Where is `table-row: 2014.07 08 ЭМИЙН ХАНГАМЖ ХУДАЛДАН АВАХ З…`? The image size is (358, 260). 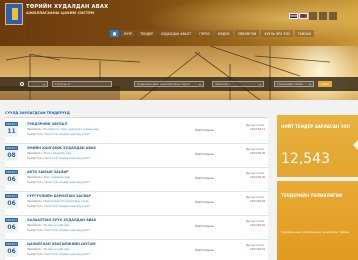 table-row: 2014.07 08 ЭМИЙН ХАНГАМЖ ХУДАЛДАН АВАХ З… is located at coordinates (136, 156).